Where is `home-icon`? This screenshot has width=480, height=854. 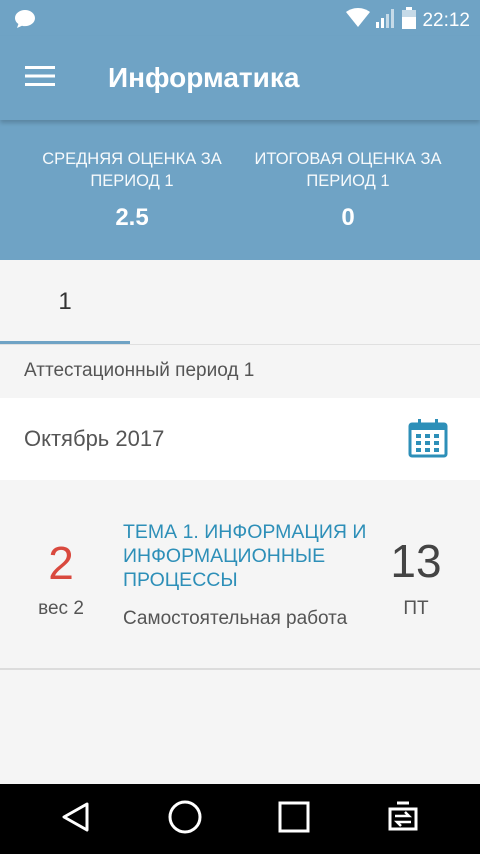 home-icon is located at coordinates (185, 819).